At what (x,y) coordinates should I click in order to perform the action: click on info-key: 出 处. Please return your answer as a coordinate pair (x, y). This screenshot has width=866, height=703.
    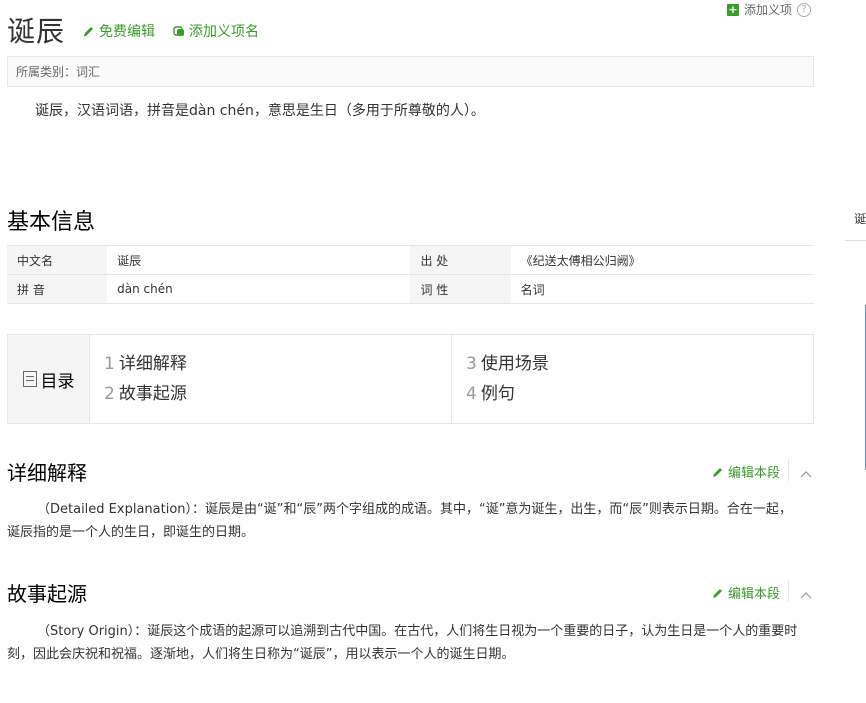
    Looking at the image, I should click on (460, 260).